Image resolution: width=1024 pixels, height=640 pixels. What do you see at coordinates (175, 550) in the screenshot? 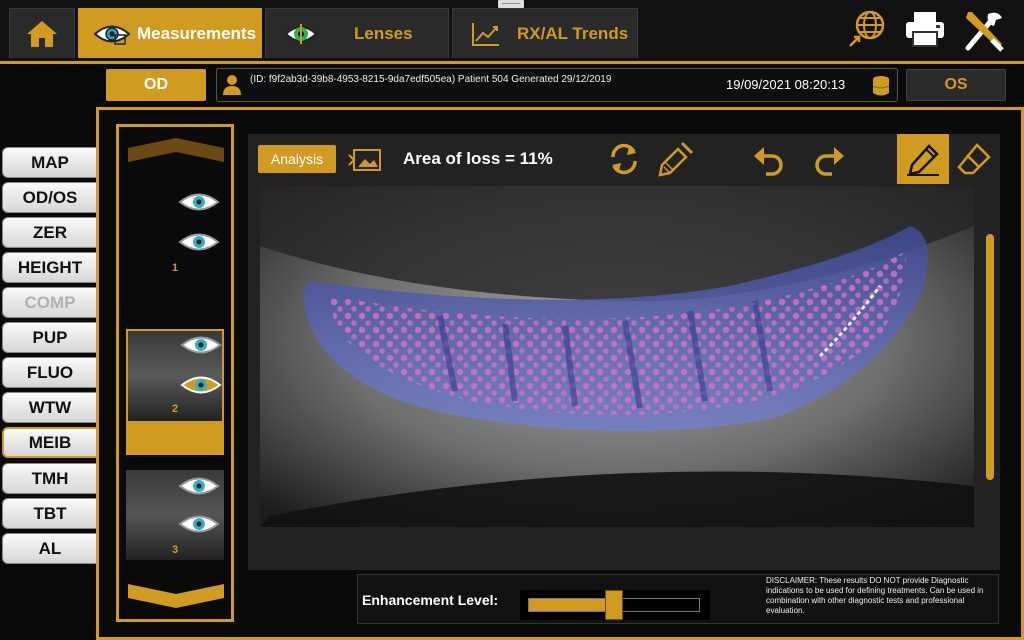
I see `thumbnail-label: 3` at bounding box center [175, 550].